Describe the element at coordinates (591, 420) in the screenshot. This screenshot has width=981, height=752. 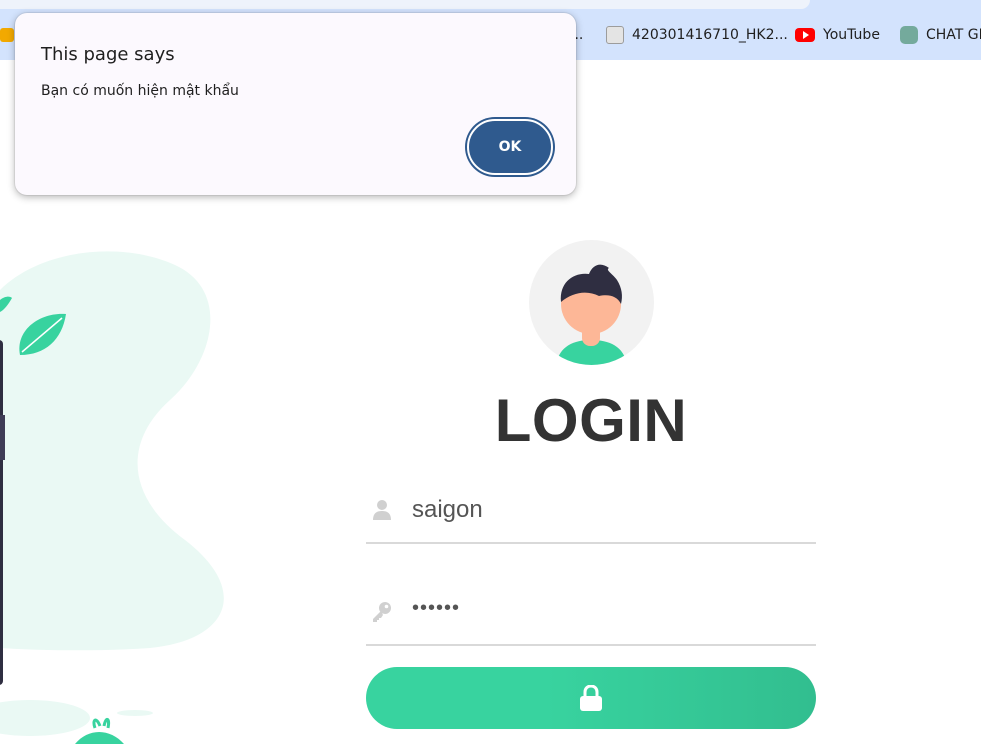
I see `login-title: LOGIN` at that location.